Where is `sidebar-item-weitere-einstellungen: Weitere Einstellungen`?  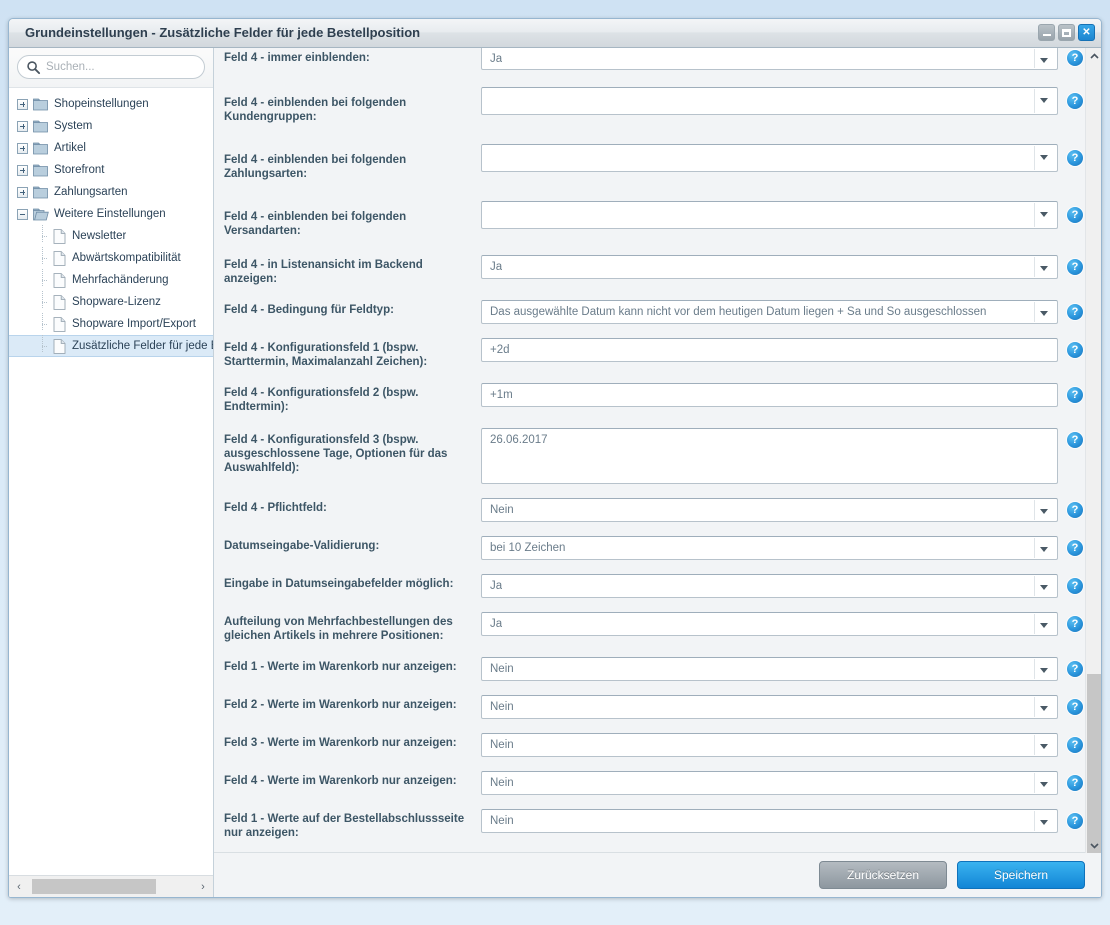 sidebar-item-weitere-einstellungen: Weitere Einstellungen is located at coordinates (111, 214).